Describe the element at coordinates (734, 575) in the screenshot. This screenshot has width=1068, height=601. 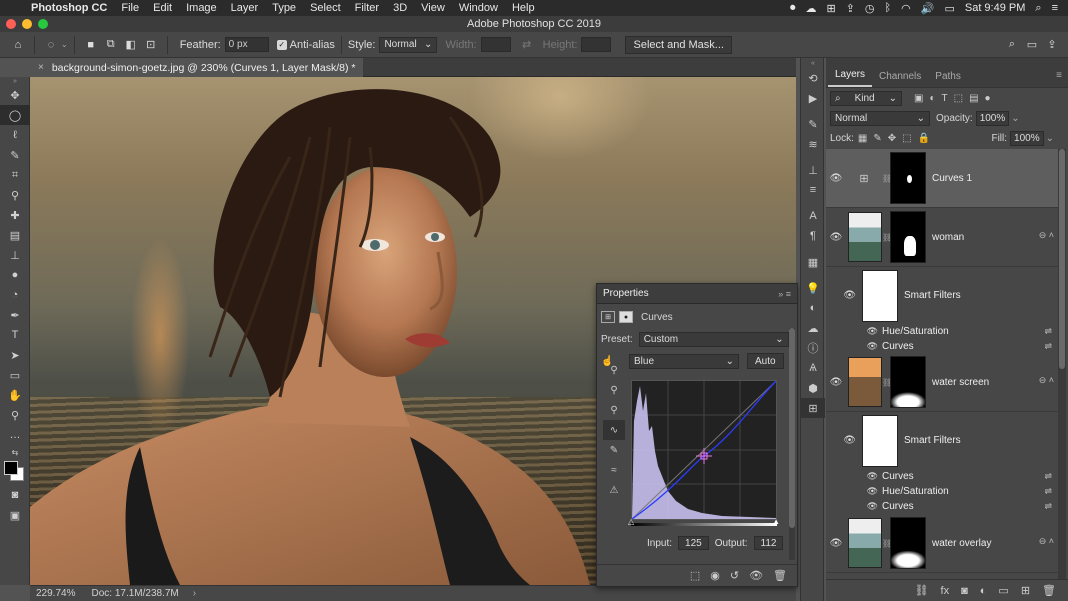
I see `reset-adjustment-icon: ↺` at that location.